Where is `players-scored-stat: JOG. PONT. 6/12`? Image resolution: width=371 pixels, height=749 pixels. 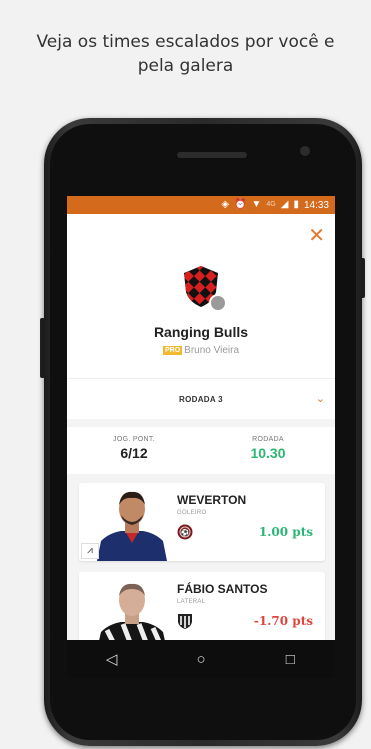
players-scored-stat: JOG. PONT. 6/12 is located at coordinates (134, 448).